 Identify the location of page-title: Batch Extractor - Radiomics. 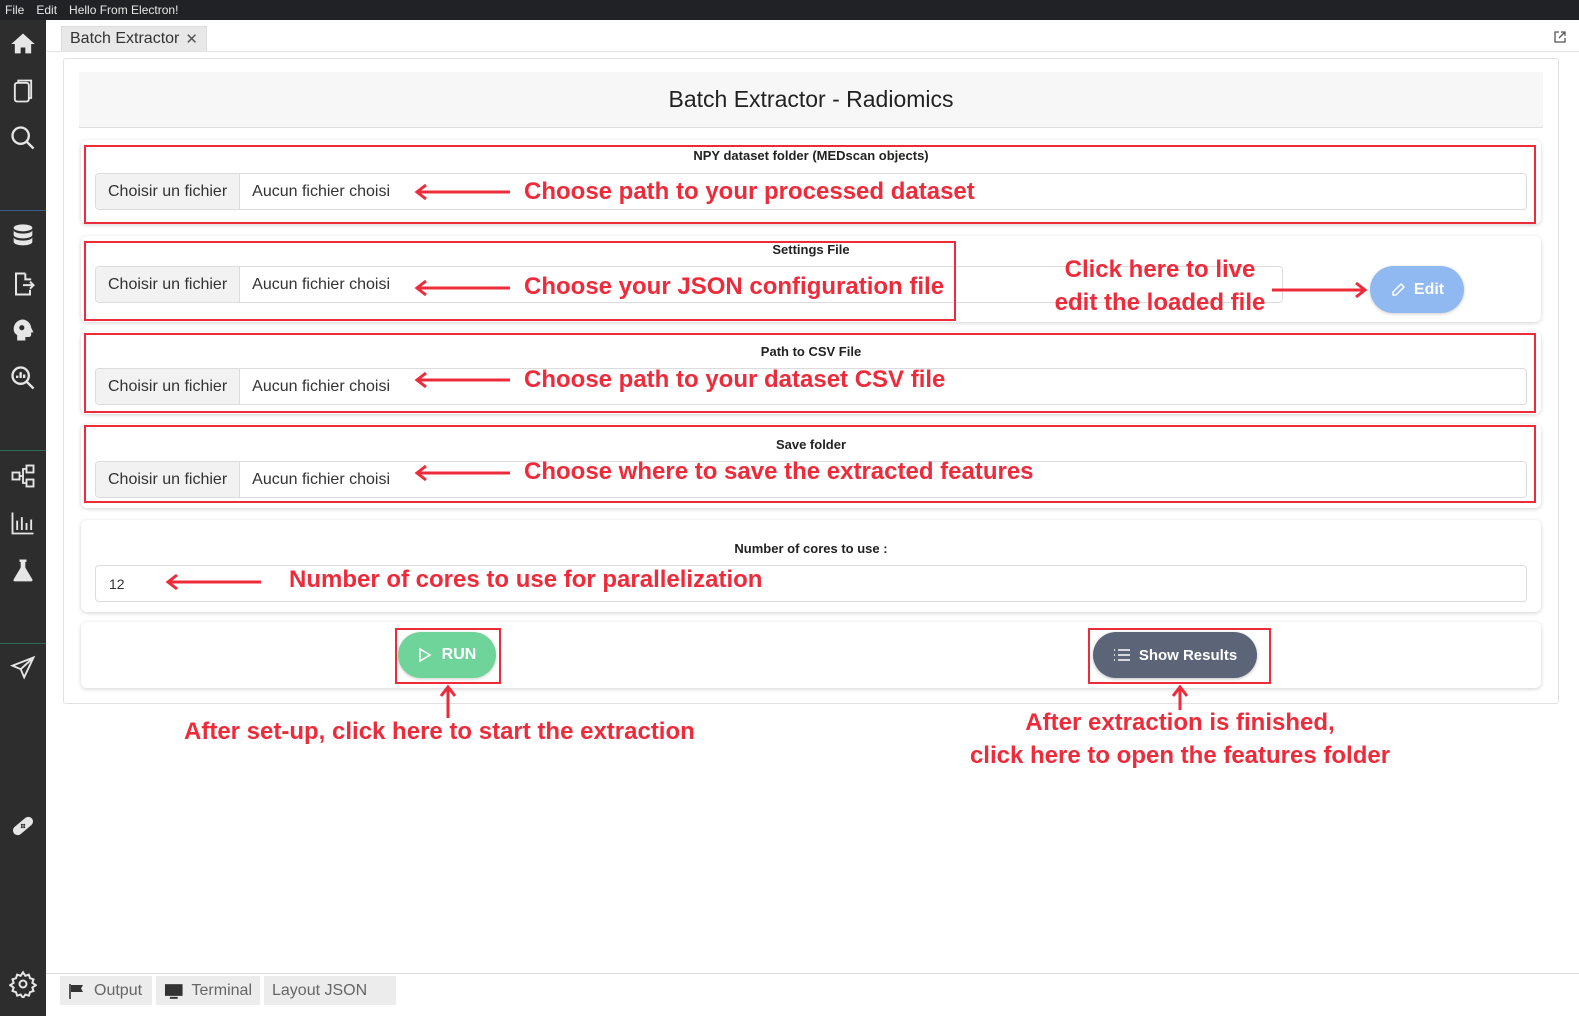
(811, 100).